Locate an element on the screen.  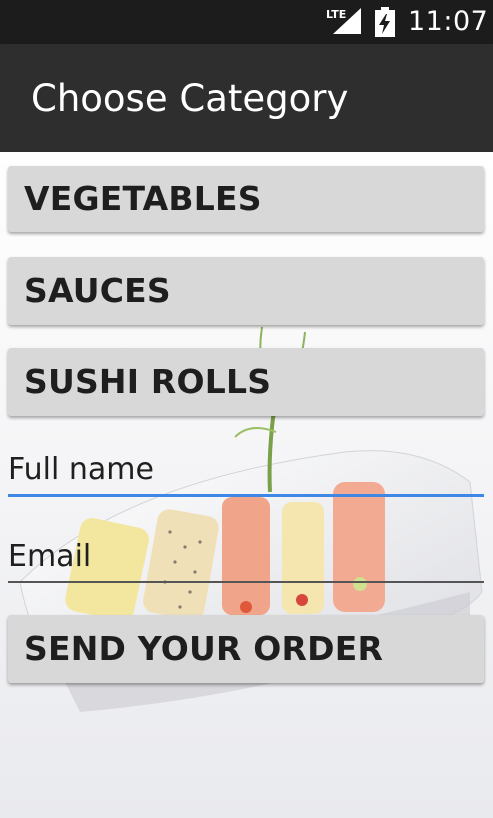
app-bar: Choose Category is located at coordinates (246, 98).